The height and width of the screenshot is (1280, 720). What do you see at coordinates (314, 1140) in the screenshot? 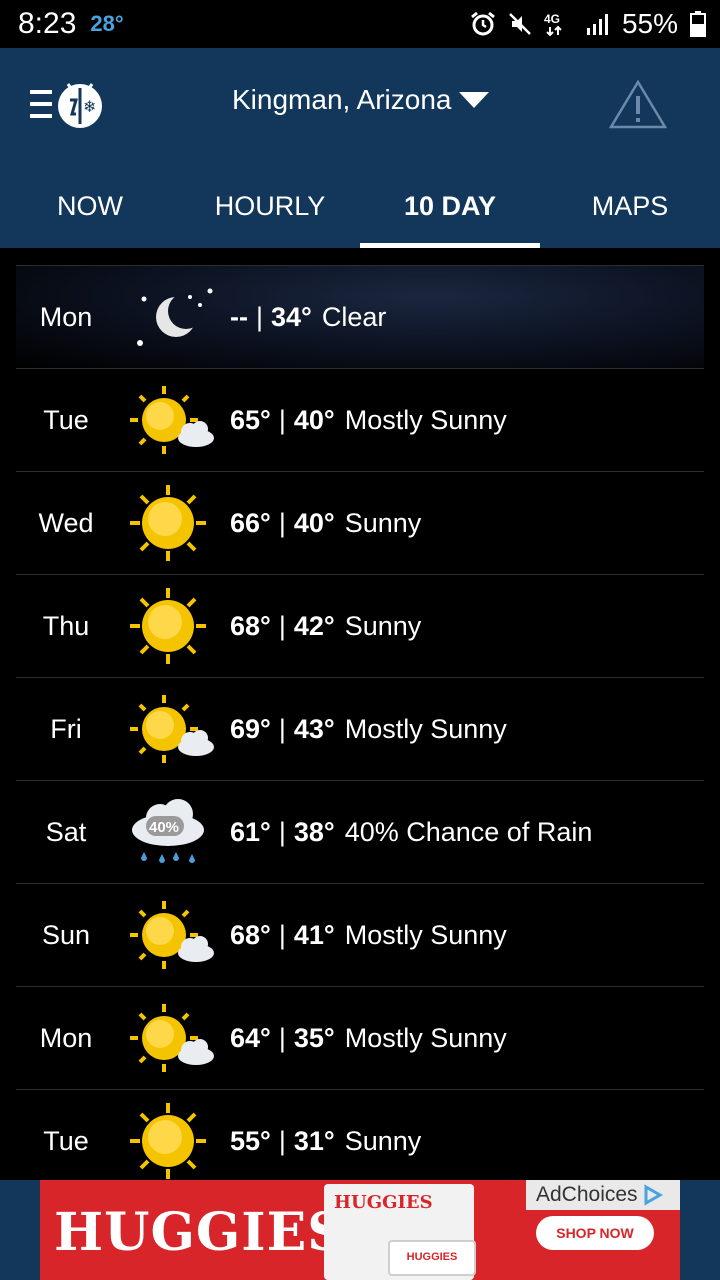
I see `low-temp: 31°` at bounding box center [314, 1140].